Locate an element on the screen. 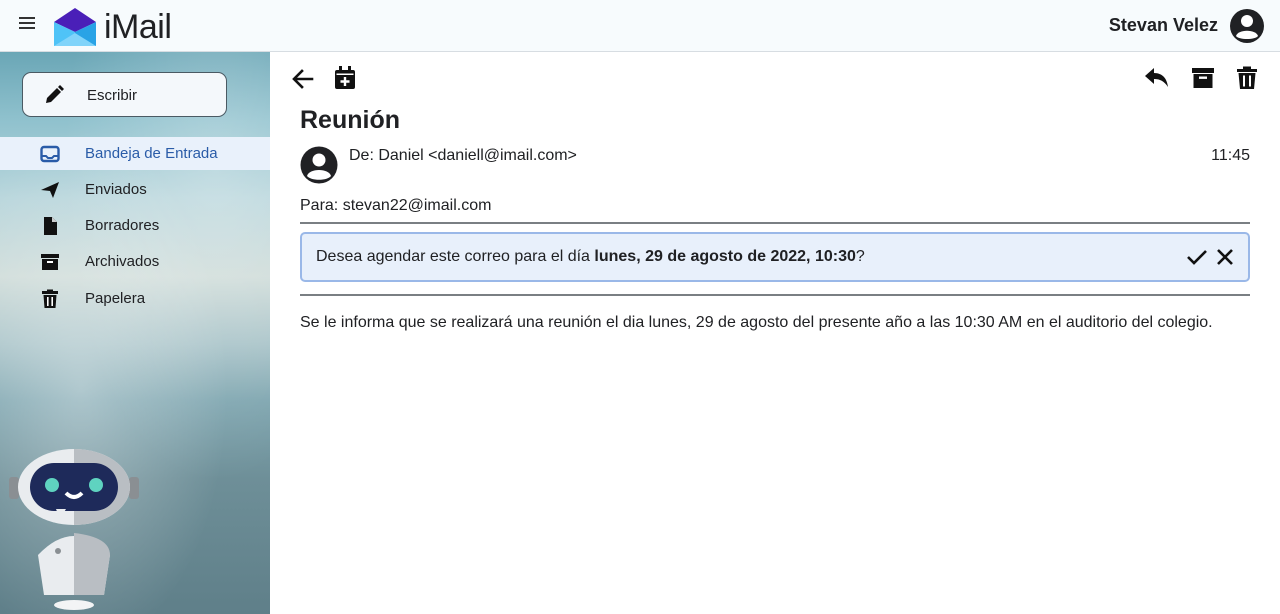 The image size is (1280, 614). draft-icon is located at coordinates (50, 226).